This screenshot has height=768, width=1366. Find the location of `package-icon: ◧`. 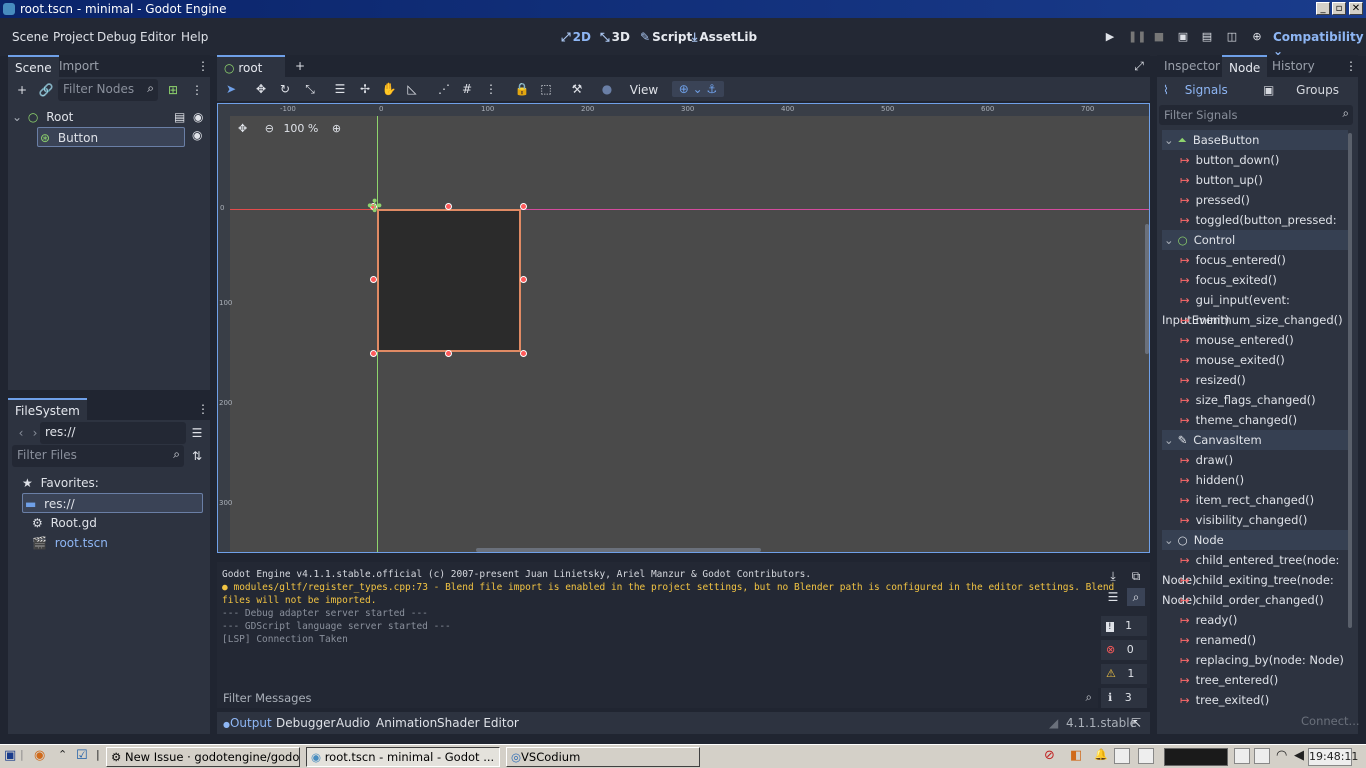

package-icon: ◧ is located at coordinates (1076, 755).